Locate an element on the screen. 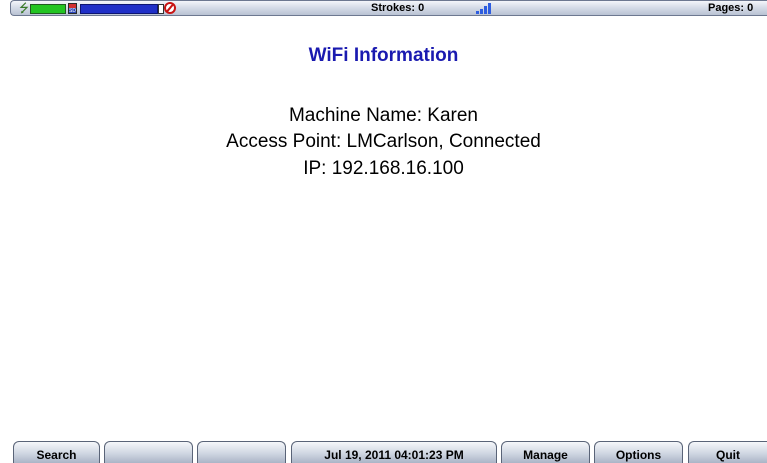 The height and width of the screenshot is (463, 767). machine-name-text: Machine Name: Karen is located at coordinates (383, 115).